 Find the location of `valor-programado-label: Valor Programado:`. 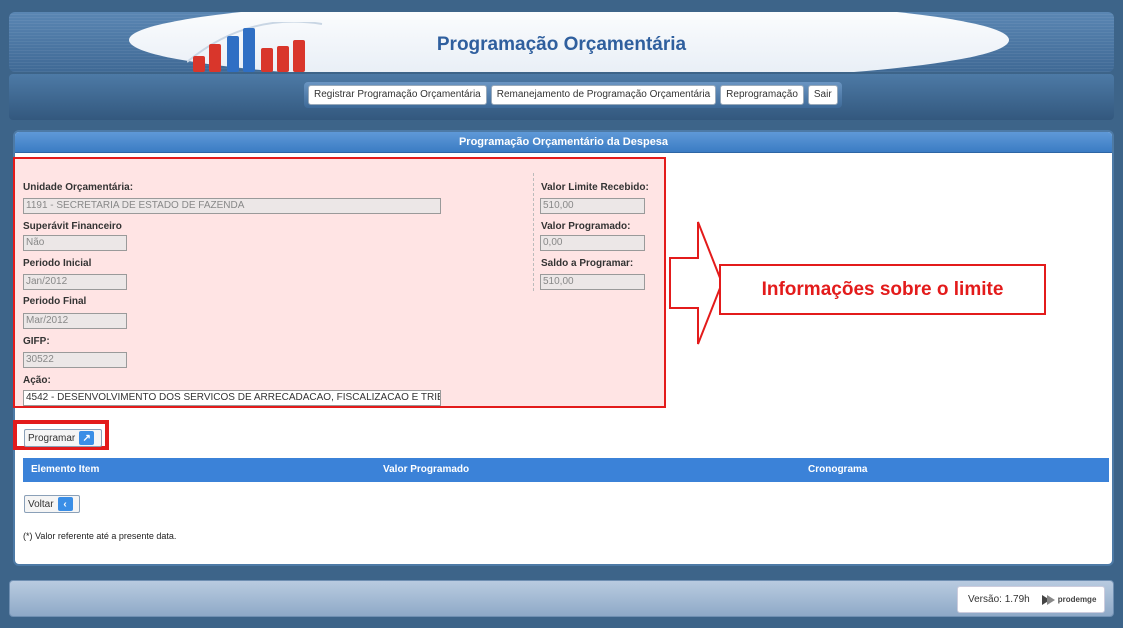

valor-programado-label: Valor Programado: is located at coordinates (586, 226).